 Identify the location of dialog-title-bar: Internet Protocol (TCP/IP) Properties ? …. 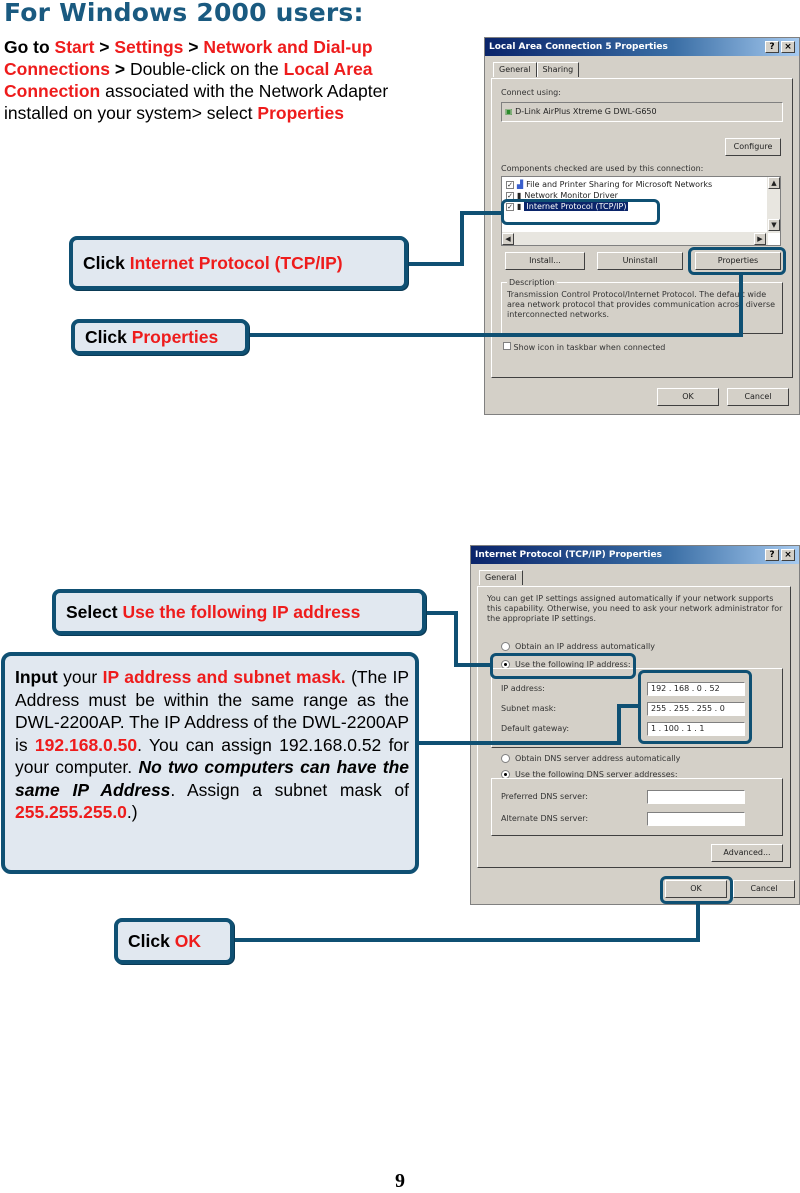
(635, 555).